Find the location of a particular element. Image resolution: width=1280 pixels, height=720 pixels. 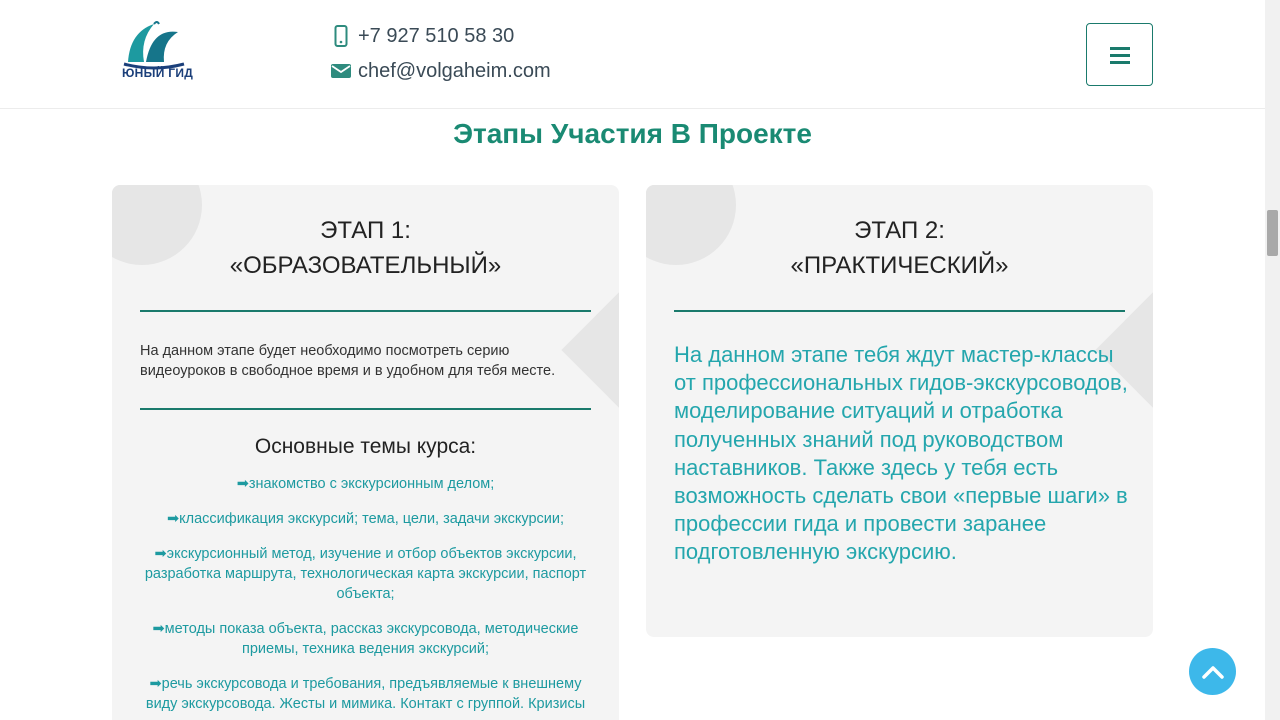

chevron-up-icon is located at coordinates (1212, 672).